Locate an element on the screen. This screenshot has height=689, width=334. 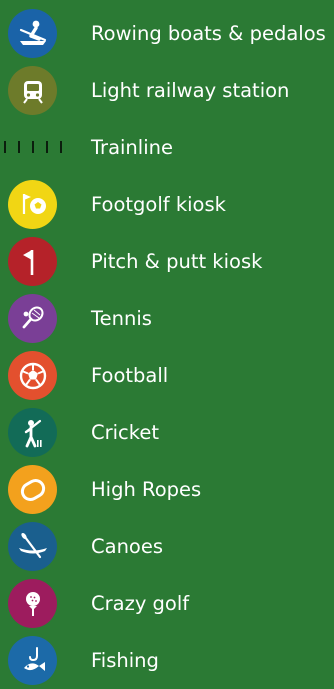
legend-label-railway-station: Light railway station is located at coordinates (190, 90).